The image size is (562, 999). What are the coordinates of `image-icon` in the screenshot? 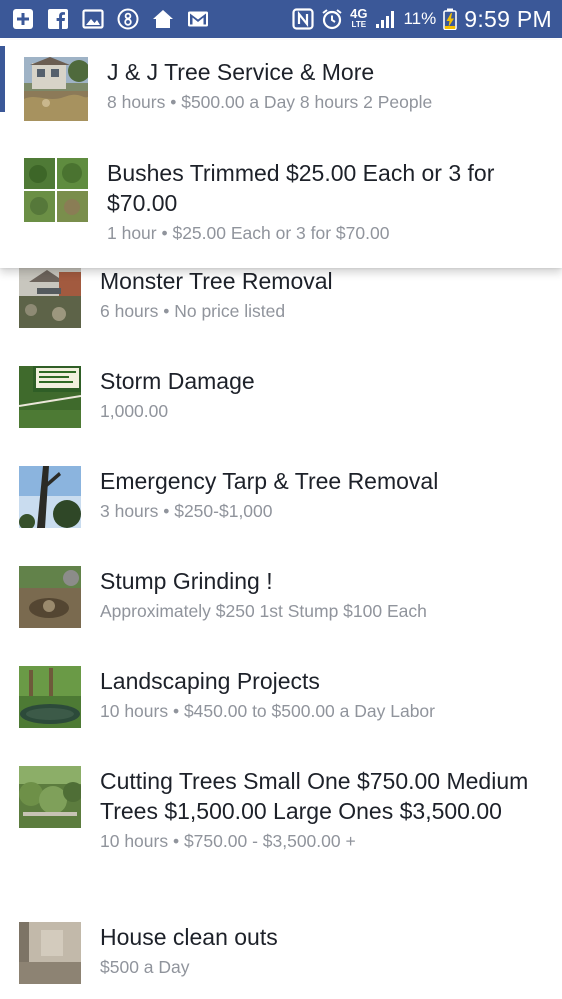 It's located at (93, 19).